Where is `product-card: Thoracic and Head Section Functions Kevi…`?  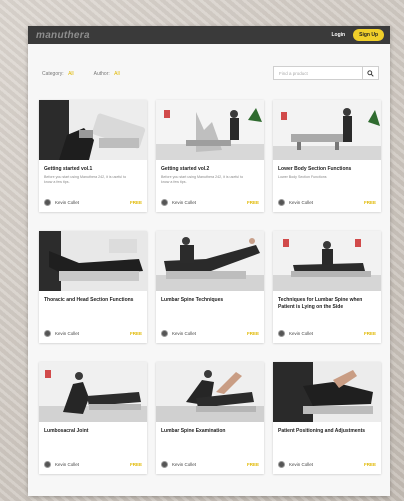
product-card: Thoracic and Head Section Functions Kevi… is located at coordinates (93, 287).